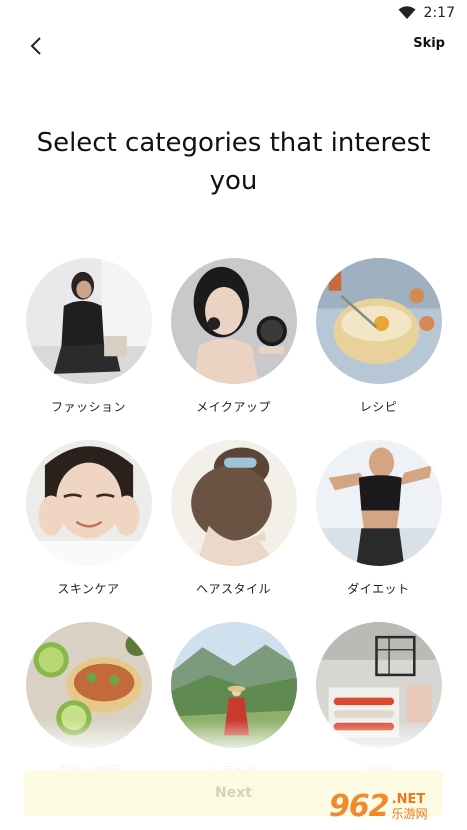  Describe the element at coordinates (409, 813) in the screenshot. I see `watermark-cn: 乐游网` at that location.